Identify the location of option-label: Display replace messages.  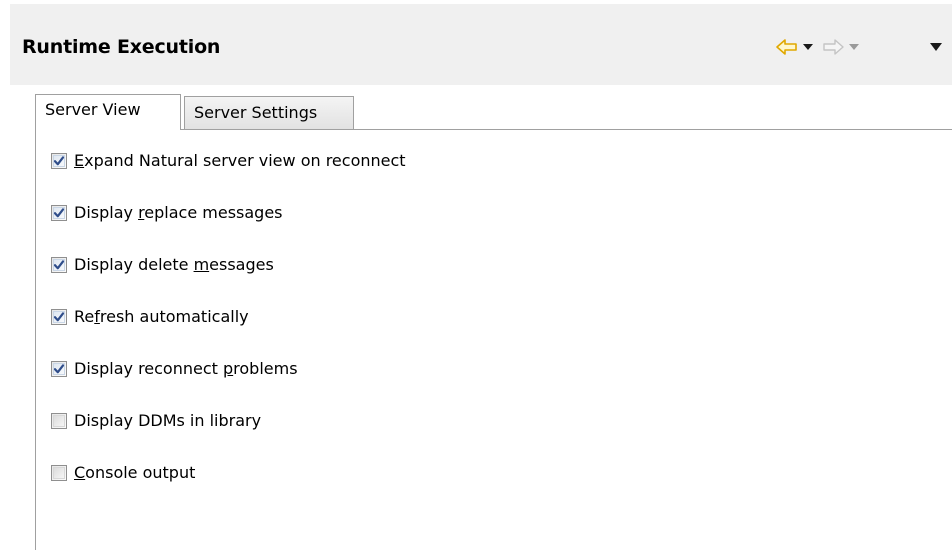
(178, 212).